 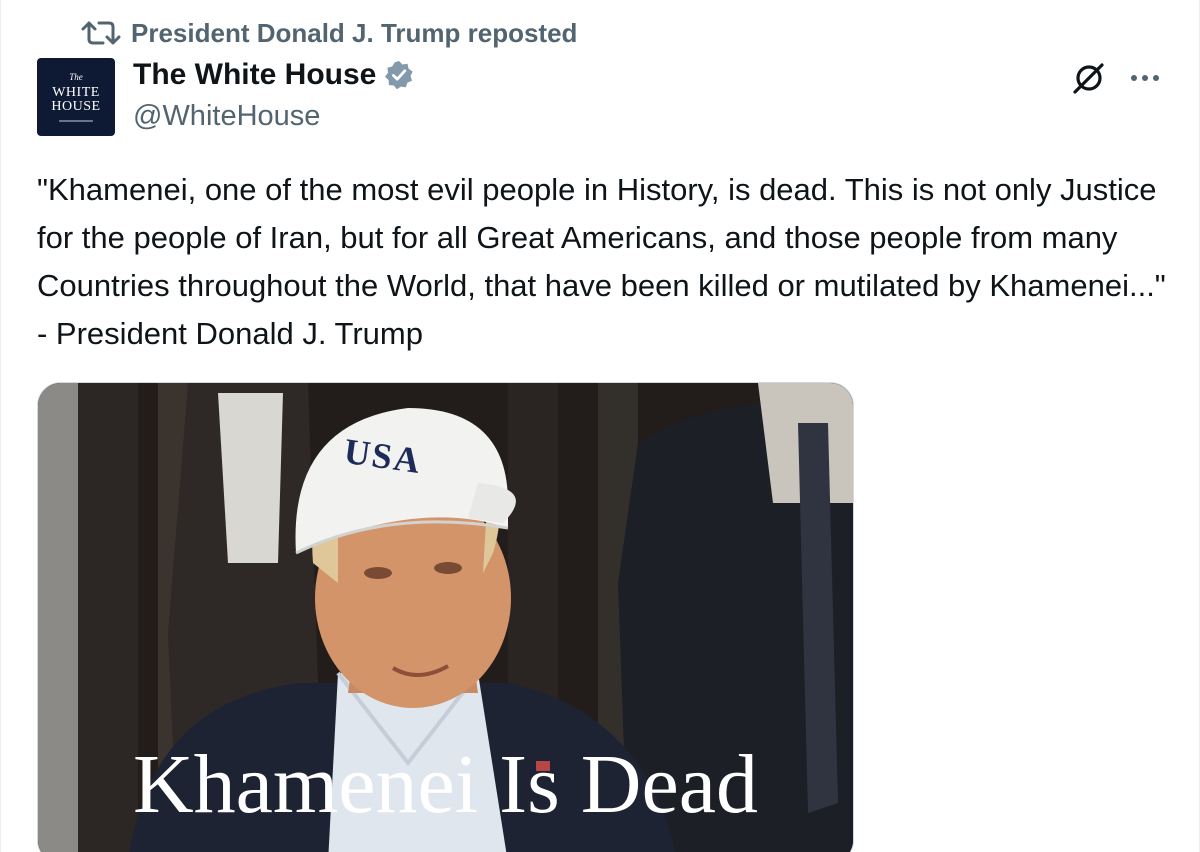 I want to click on avatar: The WHITE HOUSE, so click(x=76, y=97).